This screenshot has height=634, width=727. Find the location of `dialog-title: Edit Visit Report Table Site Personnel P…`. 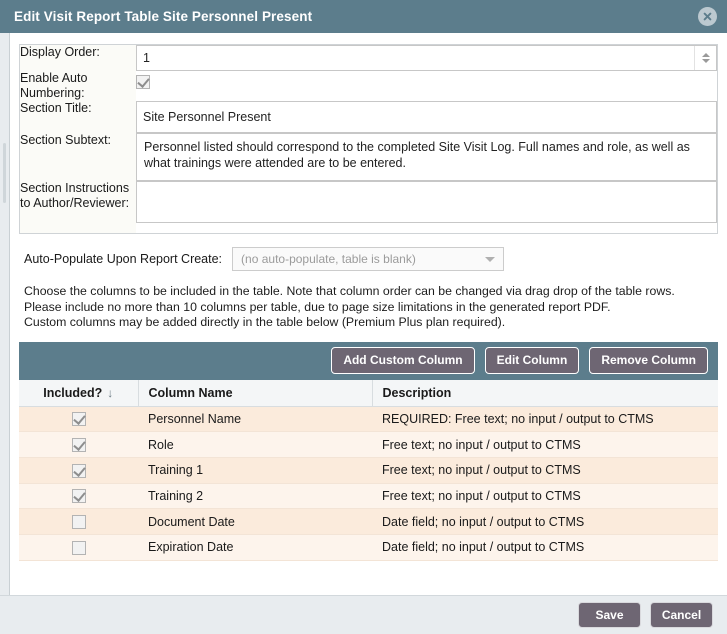

dialog-title: Edit Visit Report Table Site Personnel P… is located at coordinates (163, 16).